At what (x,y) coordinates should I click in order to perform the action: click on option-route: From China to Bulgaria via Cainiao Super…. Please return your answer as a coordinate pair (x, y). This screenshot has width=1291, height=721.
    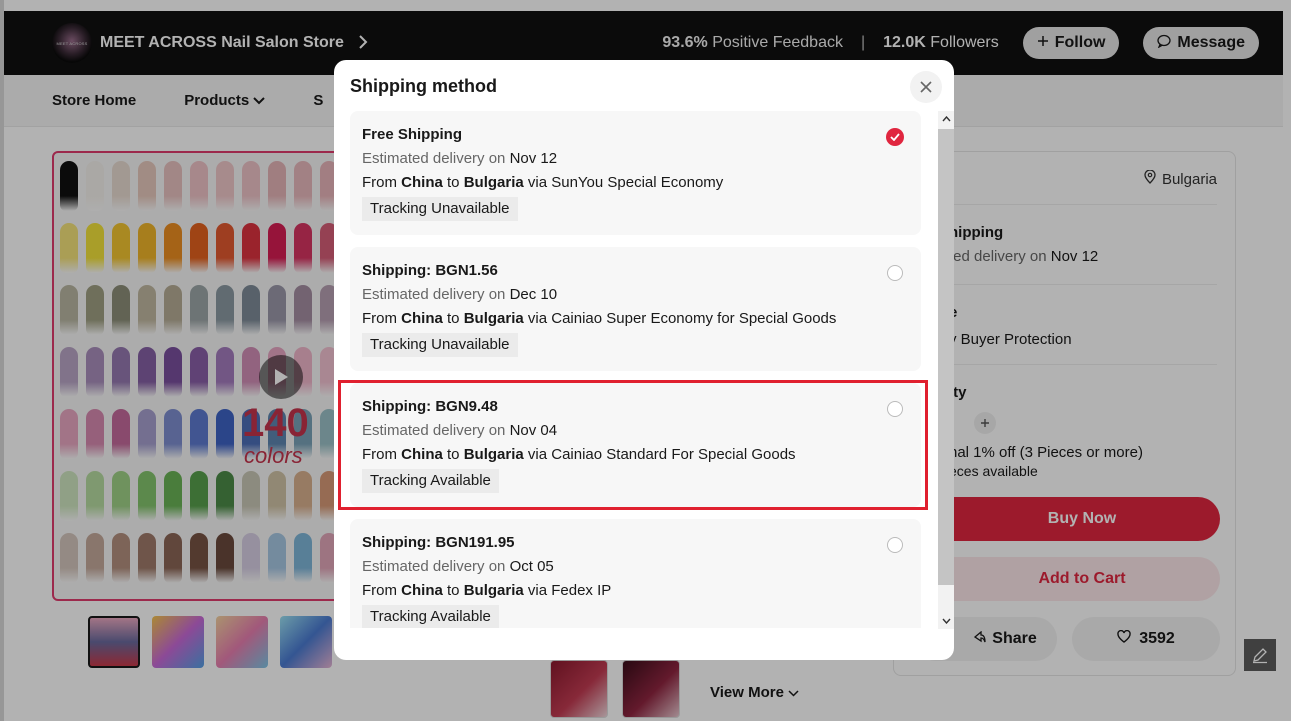
    Looking at the image, I should click on (635, 319).